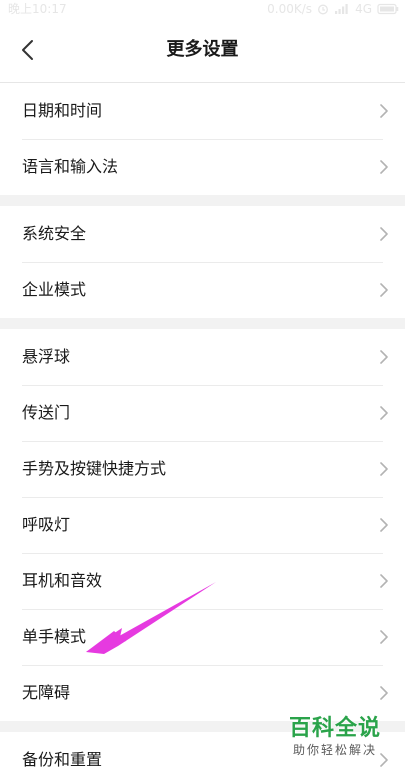 Image resolution: width=405 pixels, height=778 pixels. Describe the element at coordinates (202, 413) in the screenshot. I see `list-item-portal: 传送门` at that location.